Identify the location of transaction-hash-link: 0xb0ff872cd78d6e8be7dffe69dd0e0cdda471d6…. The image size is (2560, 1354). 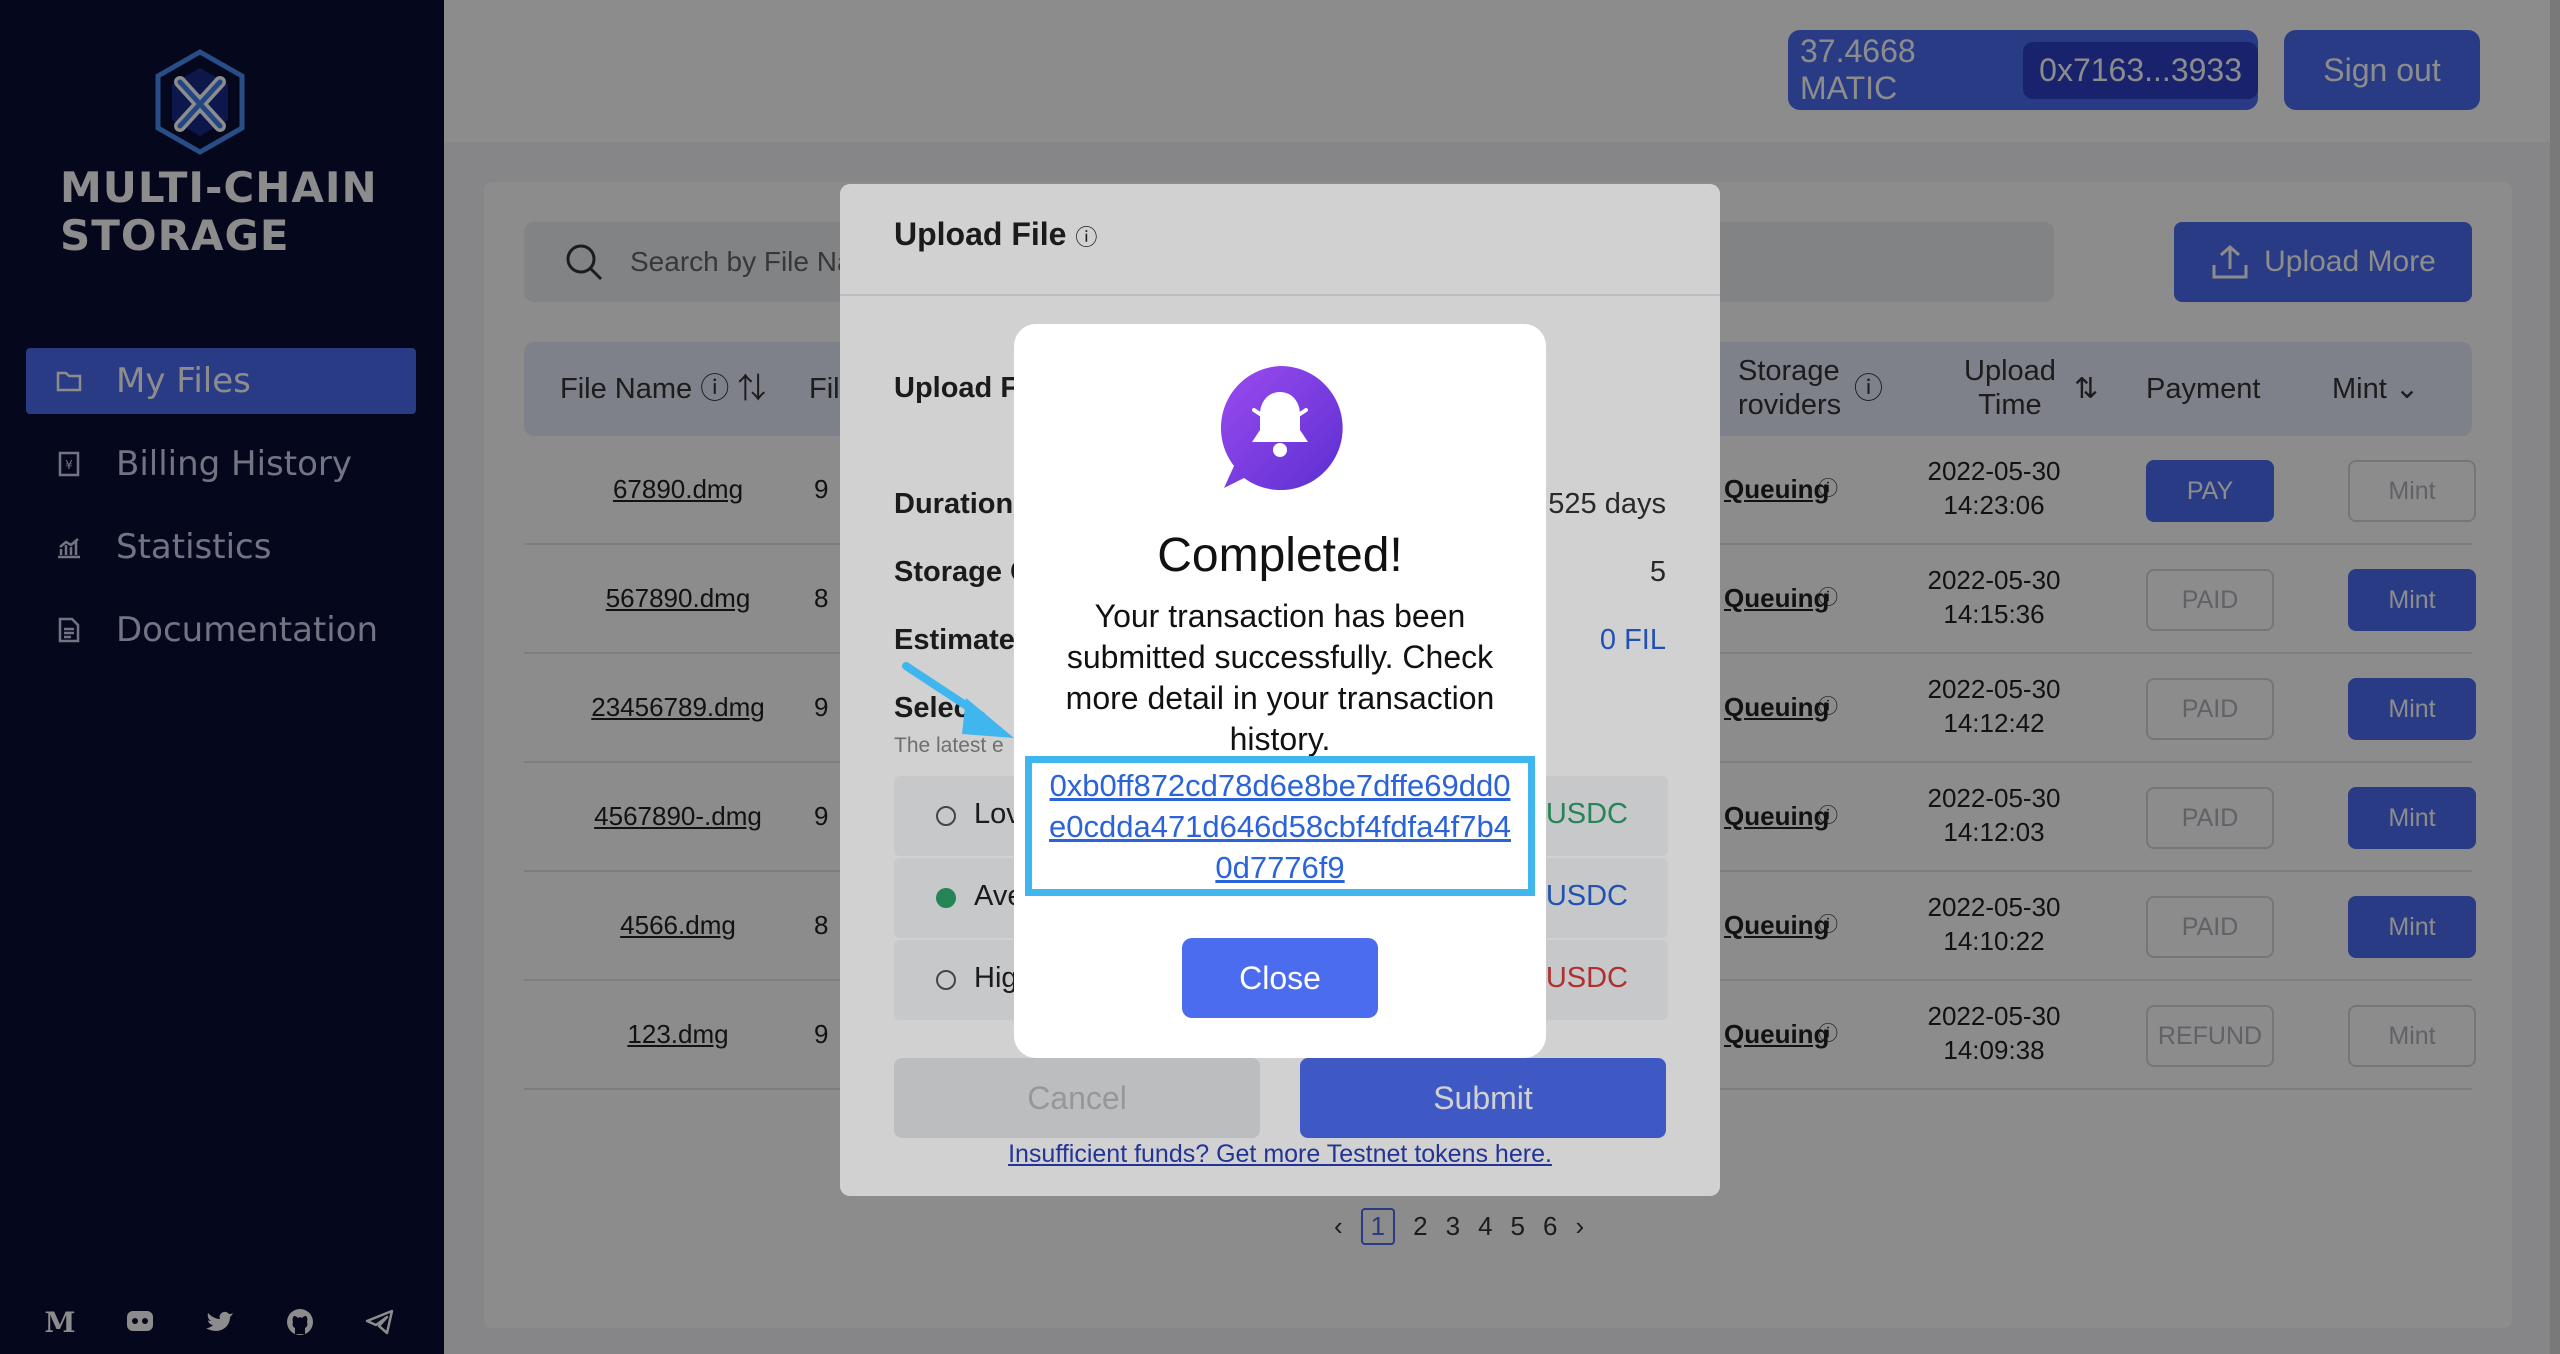
(1280, 826).